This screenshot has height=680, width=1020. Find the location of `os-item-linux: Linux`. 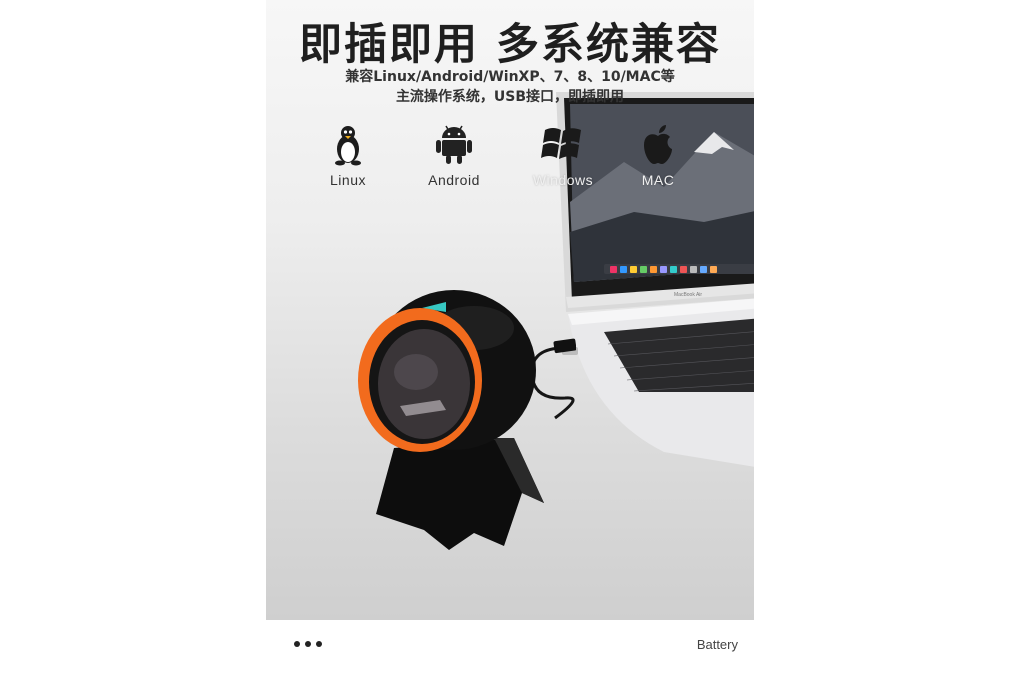

os-item-linux: Linux is located at coordinates (348, 155).